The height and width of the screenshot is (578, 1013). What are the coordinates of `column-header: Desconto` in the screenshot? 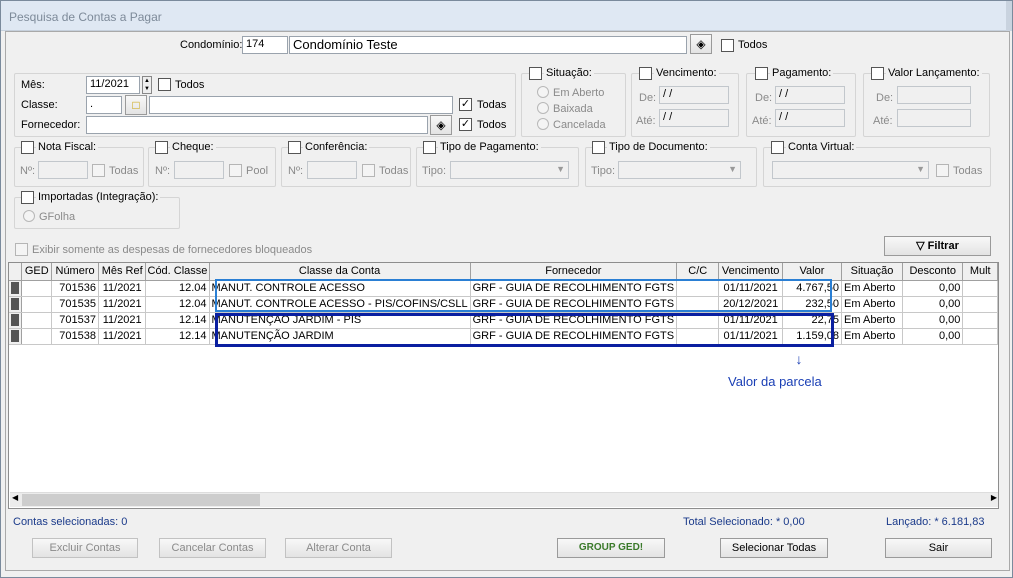 It's located at (933, 272).